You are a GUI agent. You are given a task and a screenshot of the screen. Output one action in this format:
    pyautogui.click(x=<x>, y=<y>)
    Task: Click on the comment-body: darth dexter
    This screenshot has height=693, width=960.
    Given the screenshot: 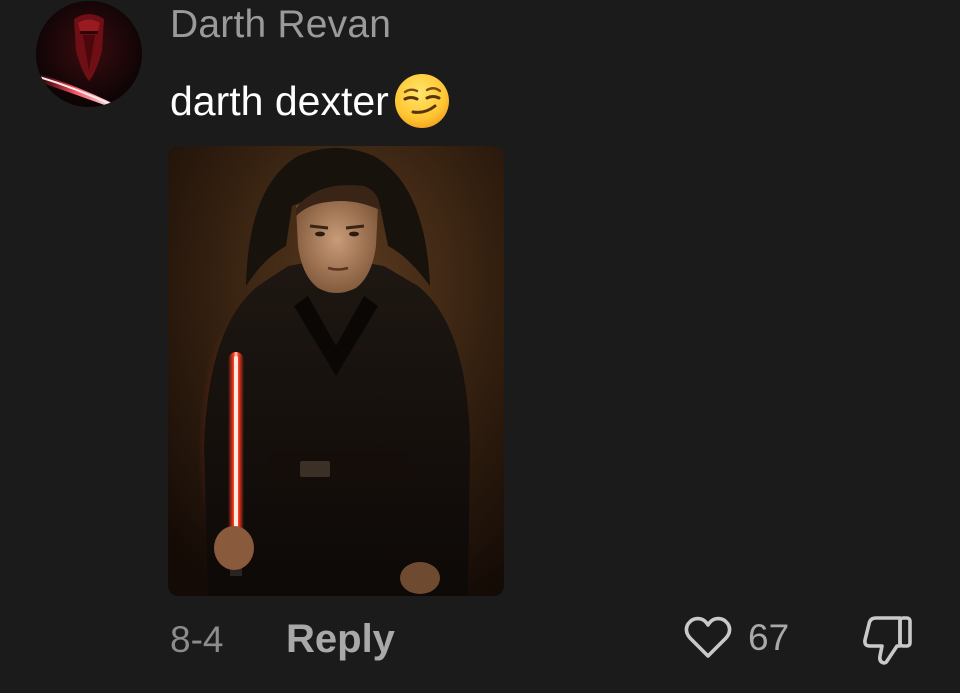 What is the action you would take?
    pyautogui.click(x=279, y=101)
    